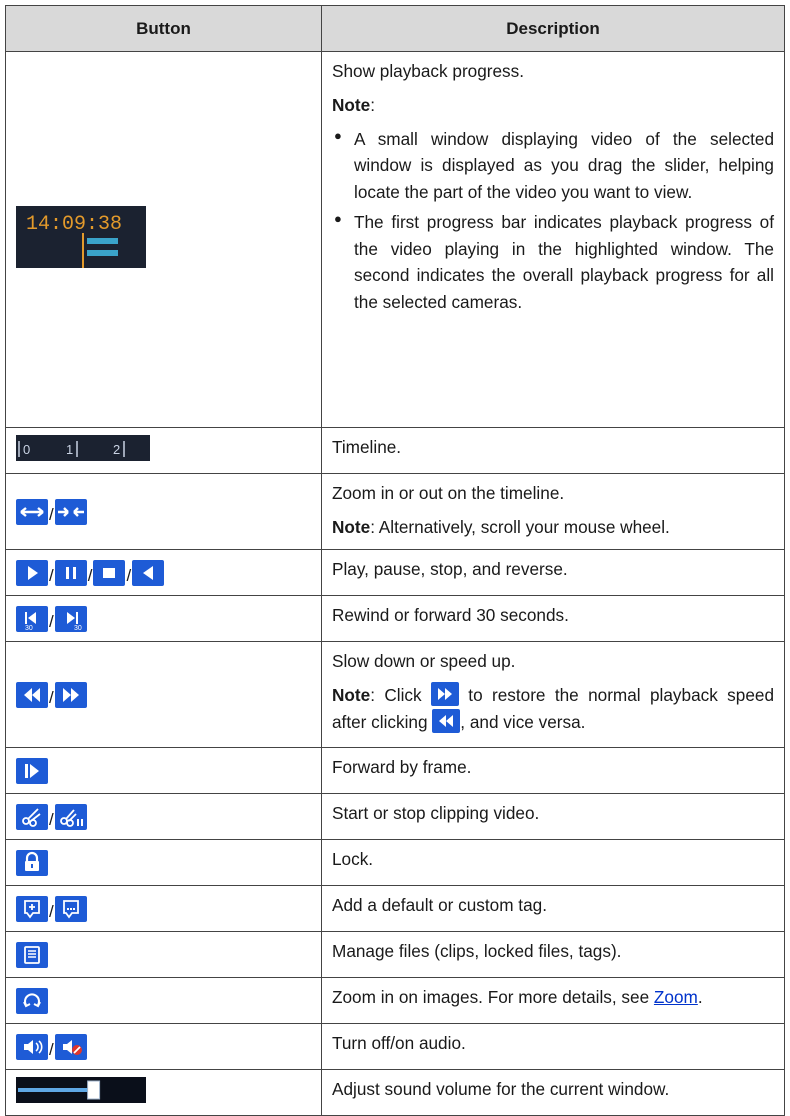 This screenshot has height=1116, width=790. I want to click on description-text: Slow down or speed up., so click(424, 661).